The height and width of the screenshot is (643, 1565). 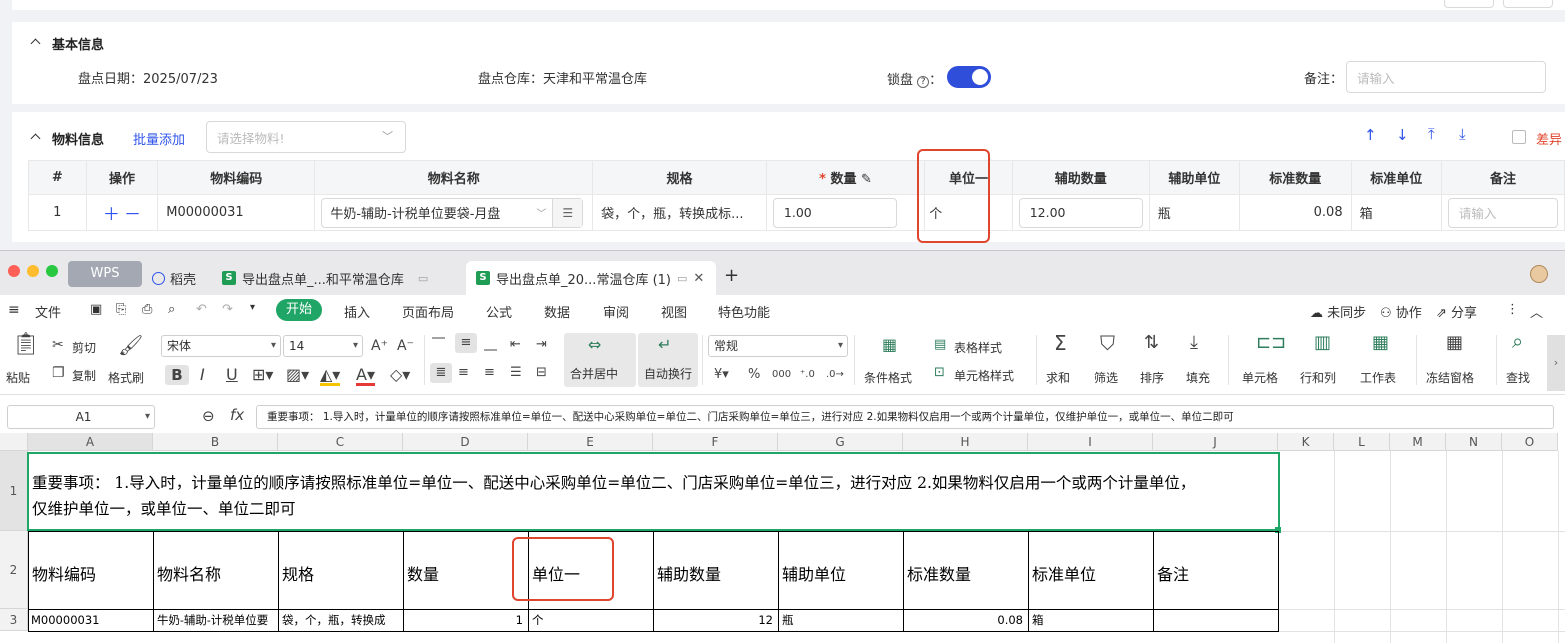 What do you see at coordinates (963, 620) in the screenshot?
I see `data-cell: 0.08` at bounding box center [963, 620].